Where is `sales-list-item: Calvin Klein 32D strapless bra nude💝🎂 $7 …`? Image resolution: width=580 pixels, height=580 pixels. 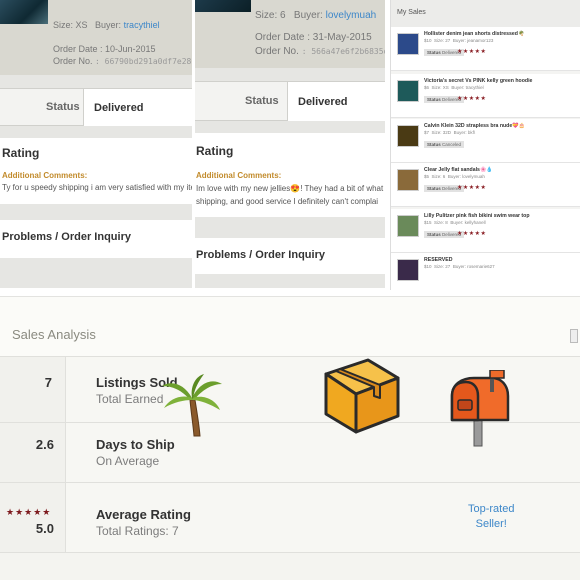 sales-list-item: Calvin Klein 32D strapless bra nude💝🎂 $7 … is located at coordinates (485, 141).